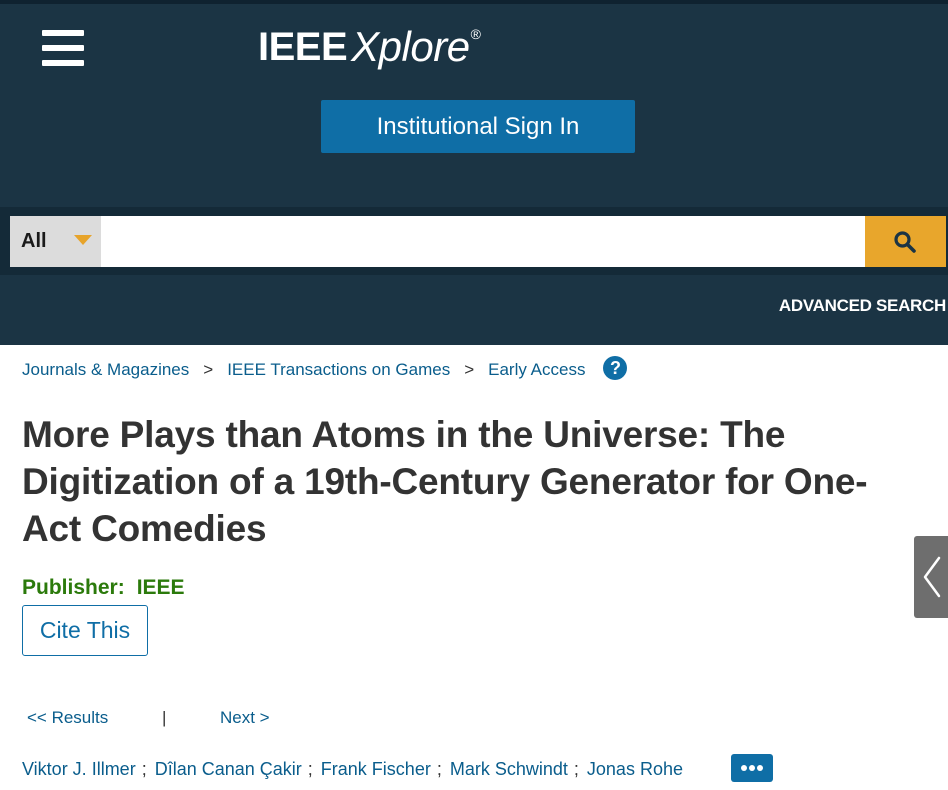 The width and height of the screenshot is (948, 790). I want to click on magnifier-icon, so click(905, 242).